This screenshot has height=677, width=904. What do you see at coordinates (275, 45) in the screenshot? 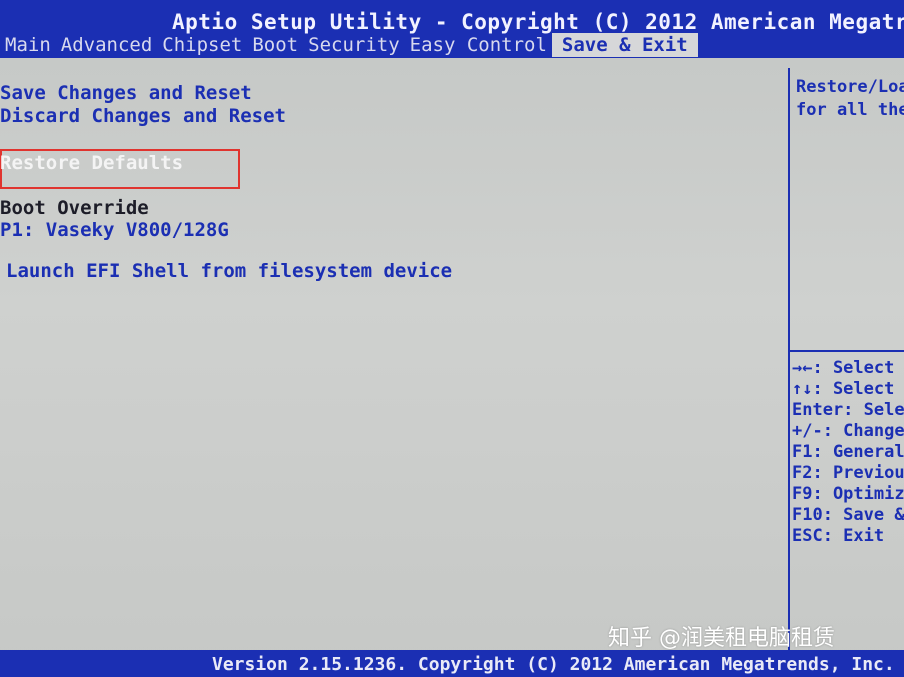
I see `tab-boot: Boot` at bounding box center [275, 45].